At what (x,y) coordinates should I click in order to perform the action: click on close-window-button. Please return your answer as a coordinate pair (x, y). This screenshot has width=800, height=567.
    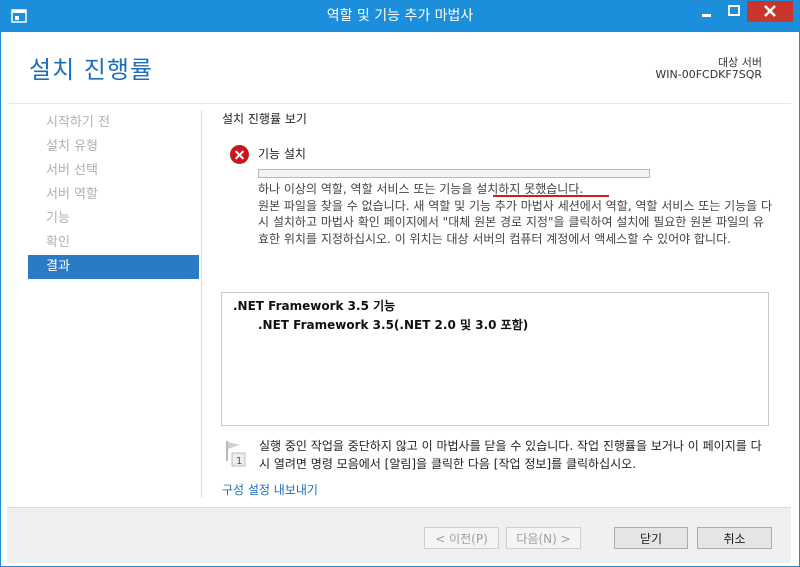
    Looking at the image, I should click on (770, 11).